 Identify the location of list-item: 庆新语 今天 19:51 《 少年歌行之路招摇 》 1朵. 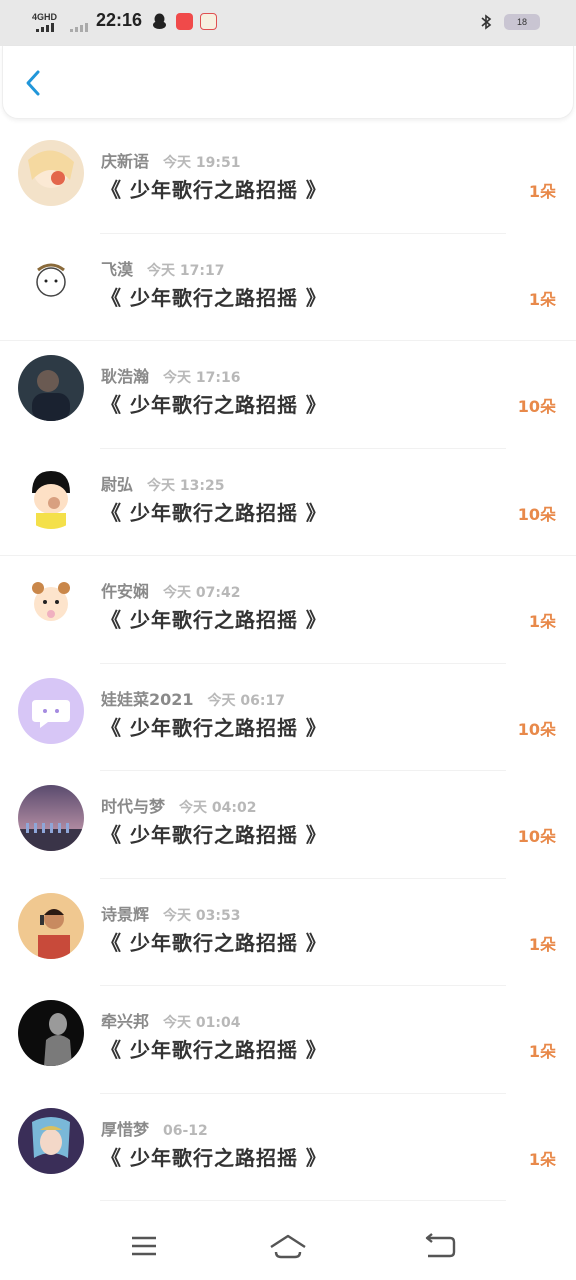
(288, 180).